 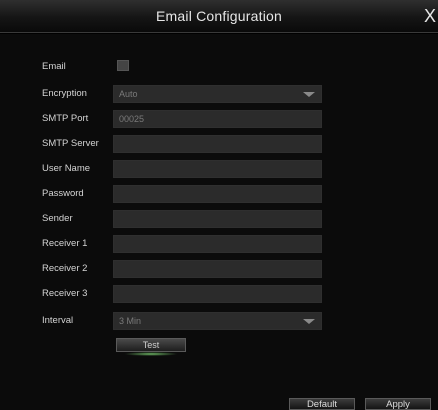 What do you see at coordinates (151, 354) in the screenshot?
I see `test-button-glow` at bounding box center [151, 354].